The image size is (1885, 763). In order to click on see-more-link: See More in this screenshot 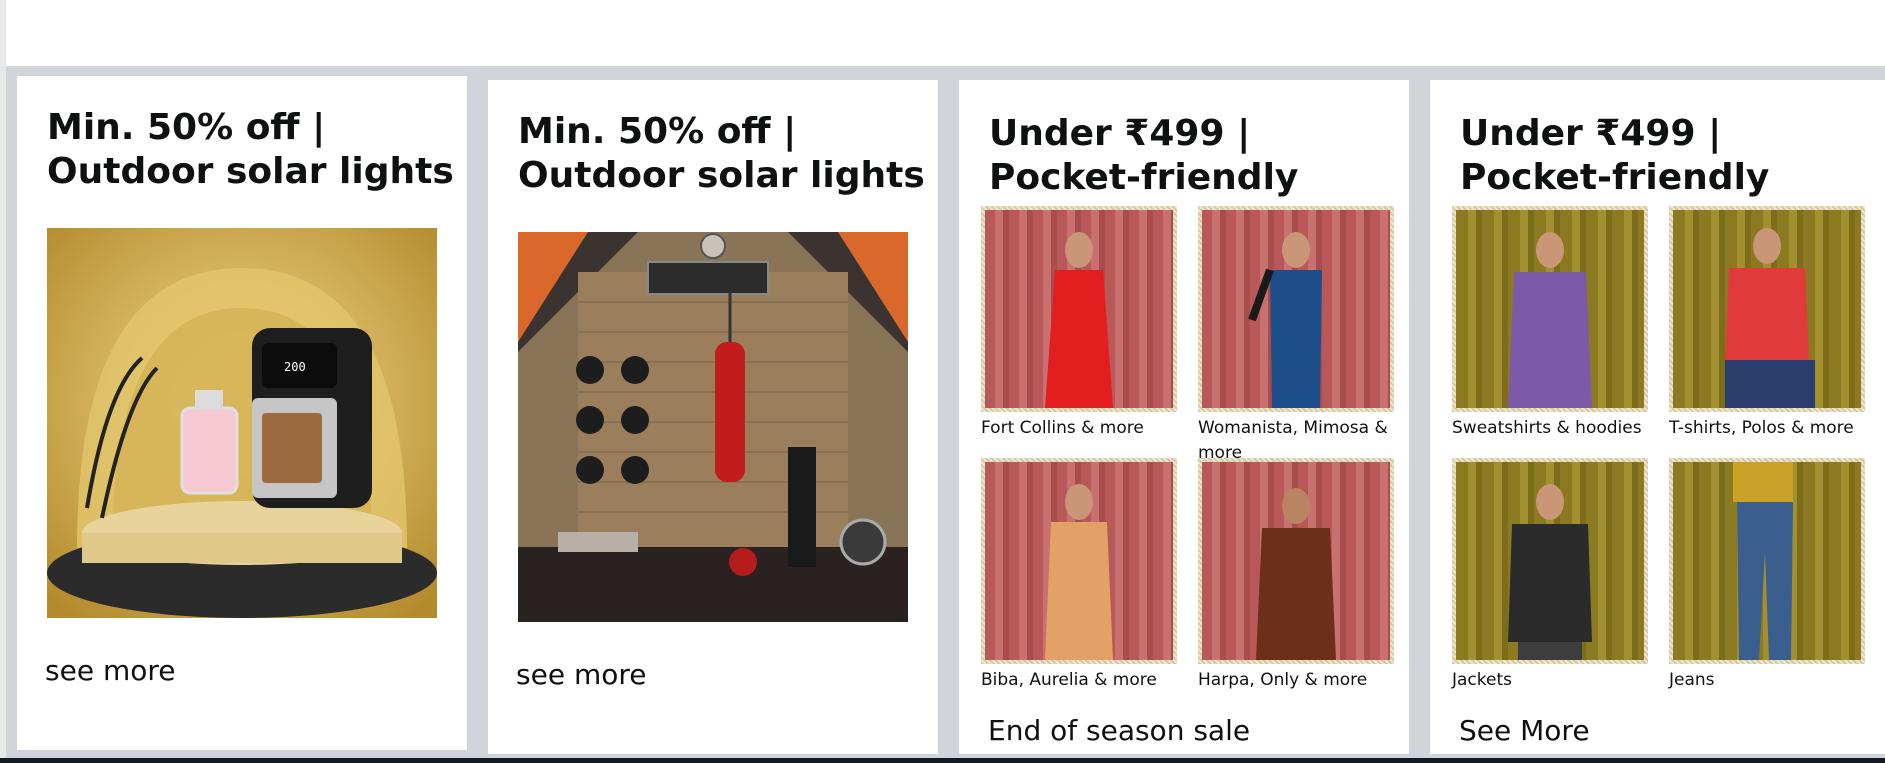, I will do `click(1524, 730)`.